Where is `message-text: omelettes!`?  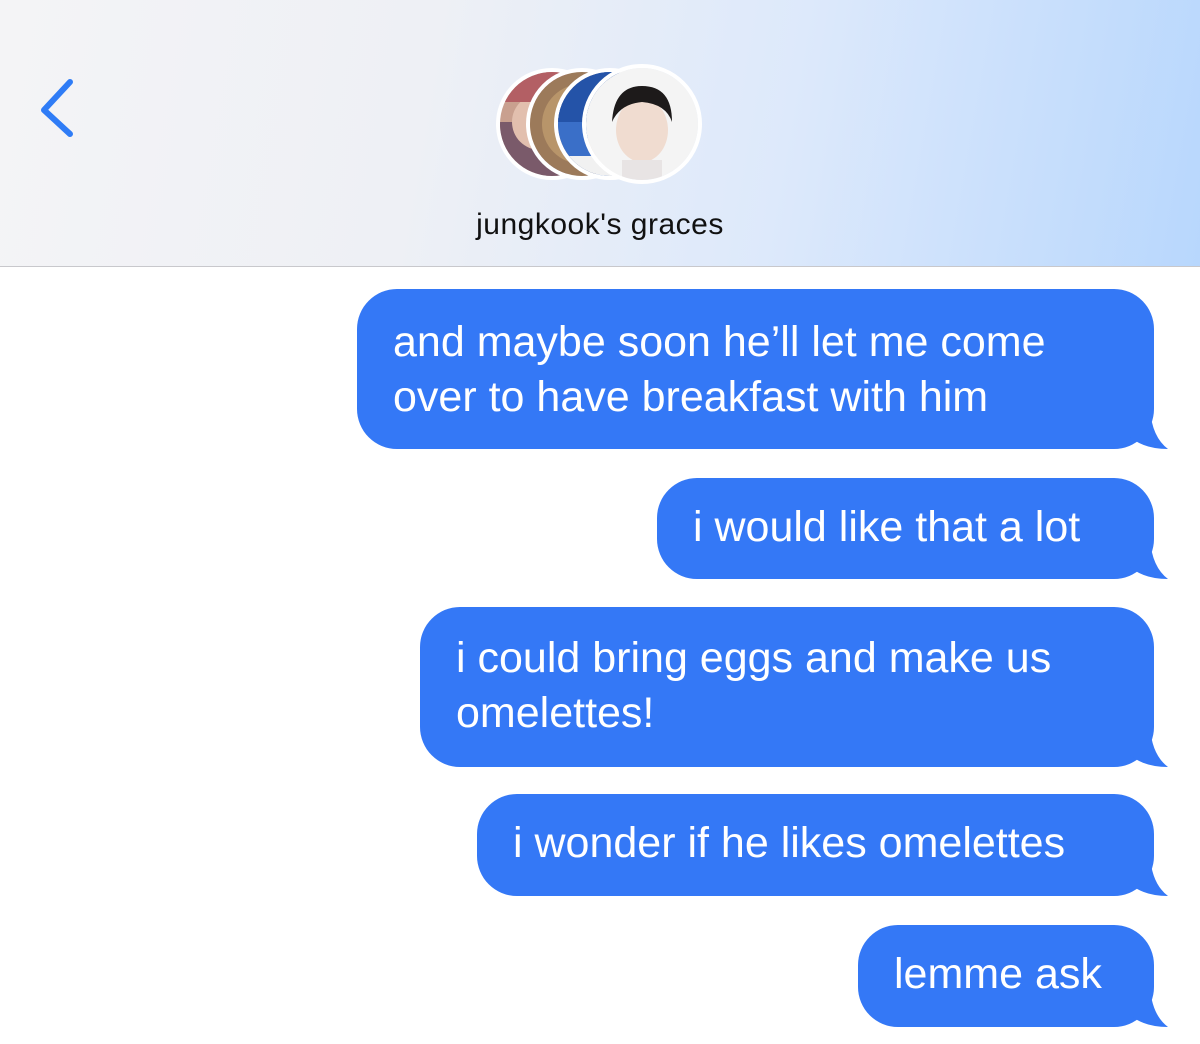
message-text: omelettes! is located at coordinates (555, 713).